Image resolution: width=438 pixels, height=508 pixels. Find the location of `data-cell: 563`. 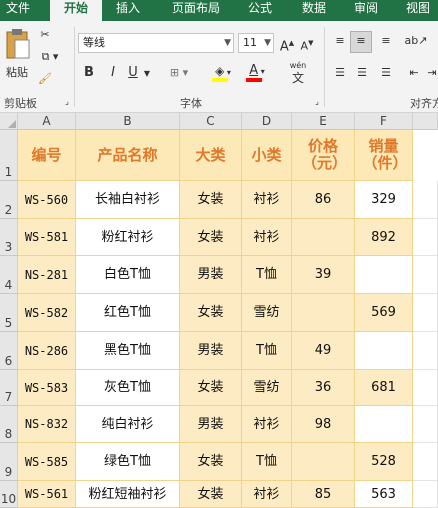

data-cell: 563 is located at coordinates (384, 494).